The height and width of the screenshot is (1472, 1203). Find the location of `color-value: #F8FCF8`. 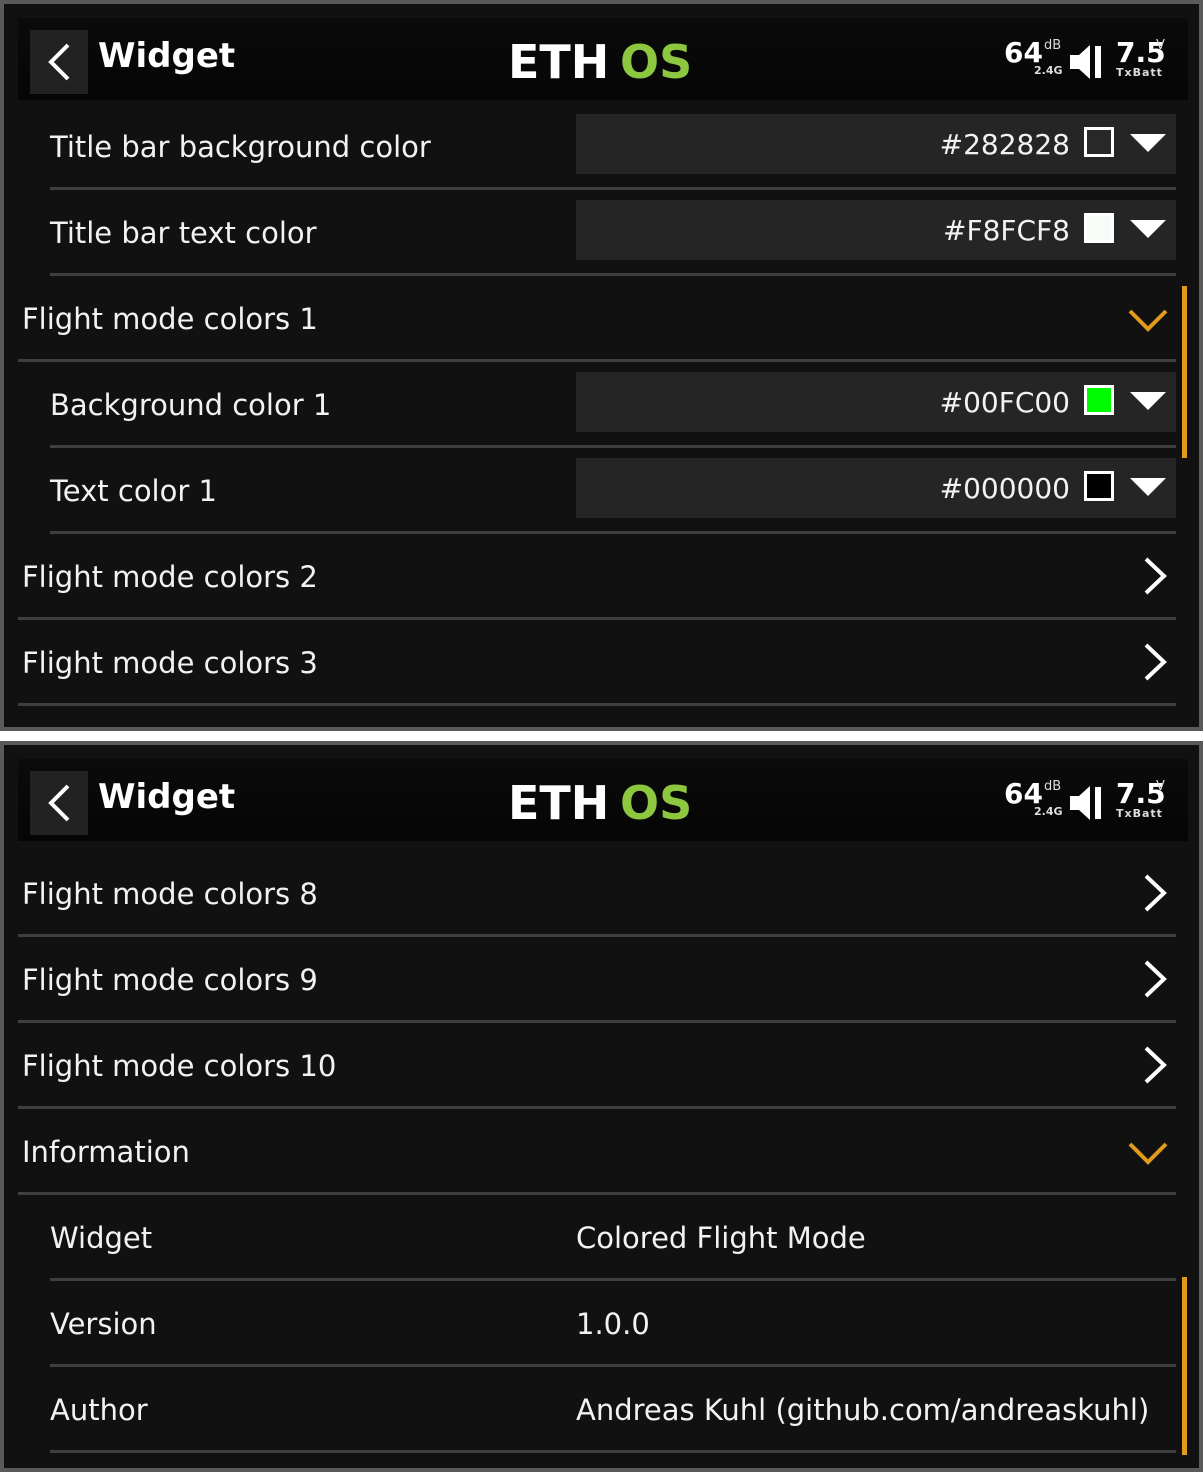

color-value: #F8FCF8 is located at coordinates (1006, 230).